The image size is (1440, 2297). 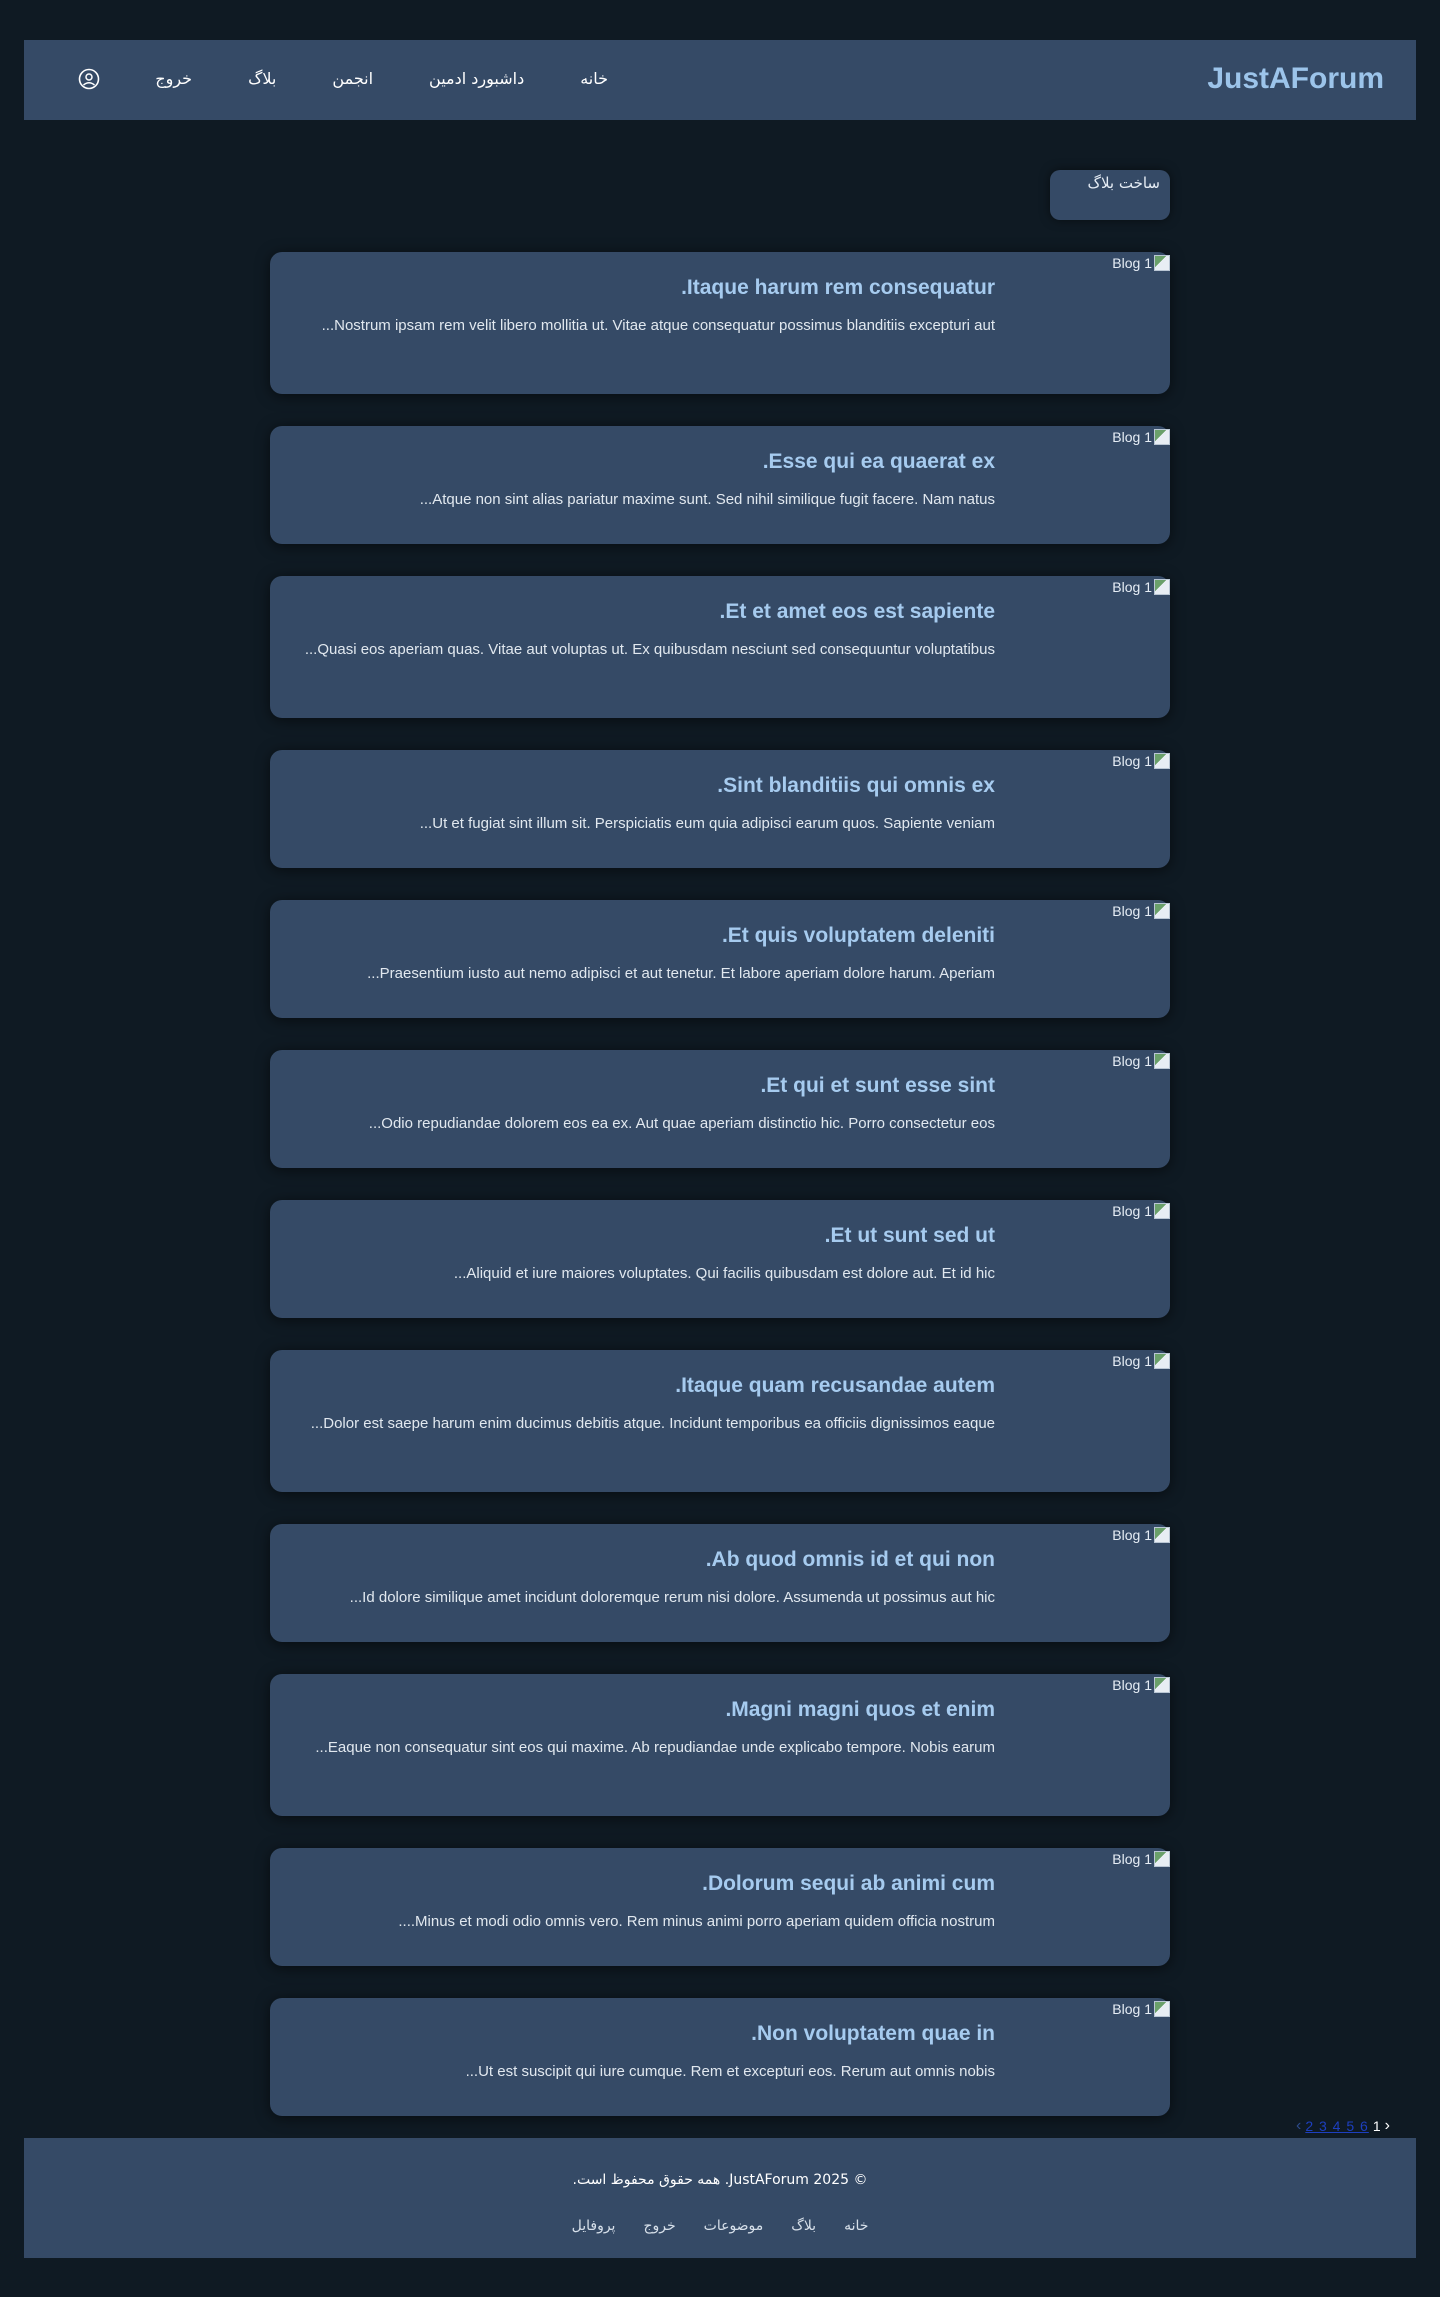 What do you see at coordinates (173, 78) in the screenshot?
I see `nav-logout: خروج` at bounding box center [173, 78].